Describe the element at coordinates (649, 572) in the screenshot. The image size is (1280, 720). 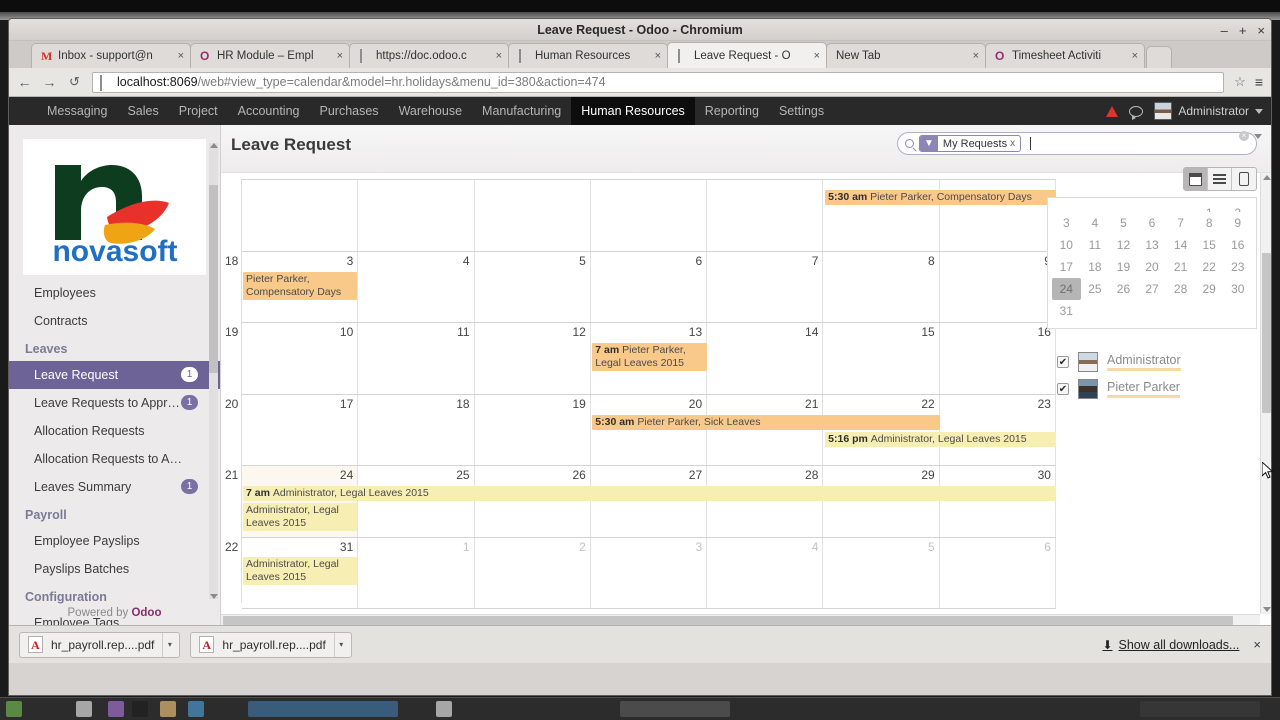
I see `calendar-day-cell: 3` at that location.